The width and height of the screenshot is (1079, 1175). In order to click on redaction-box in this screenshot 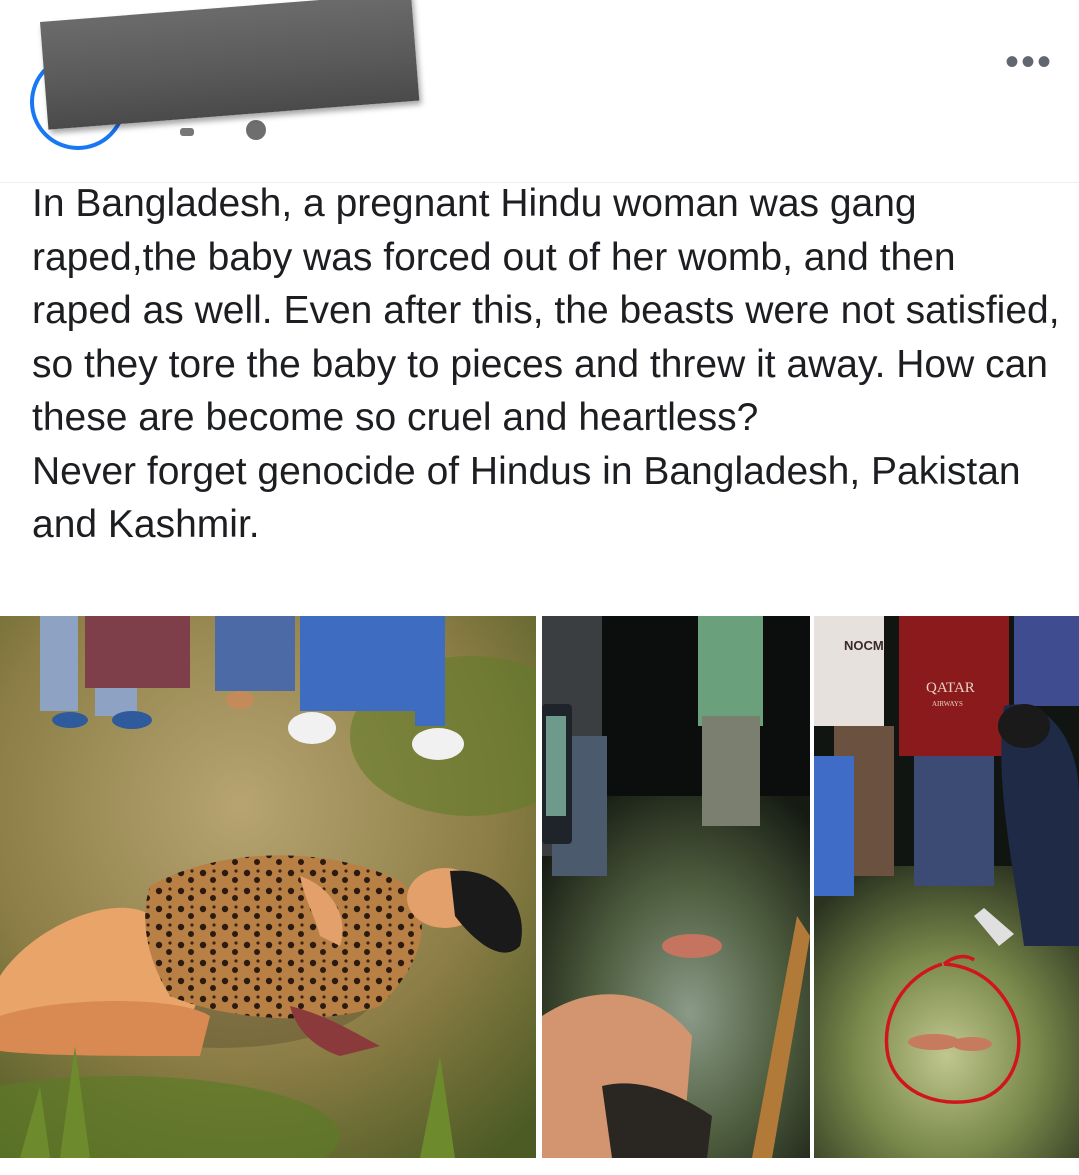, I will do `click(230, 65)`.